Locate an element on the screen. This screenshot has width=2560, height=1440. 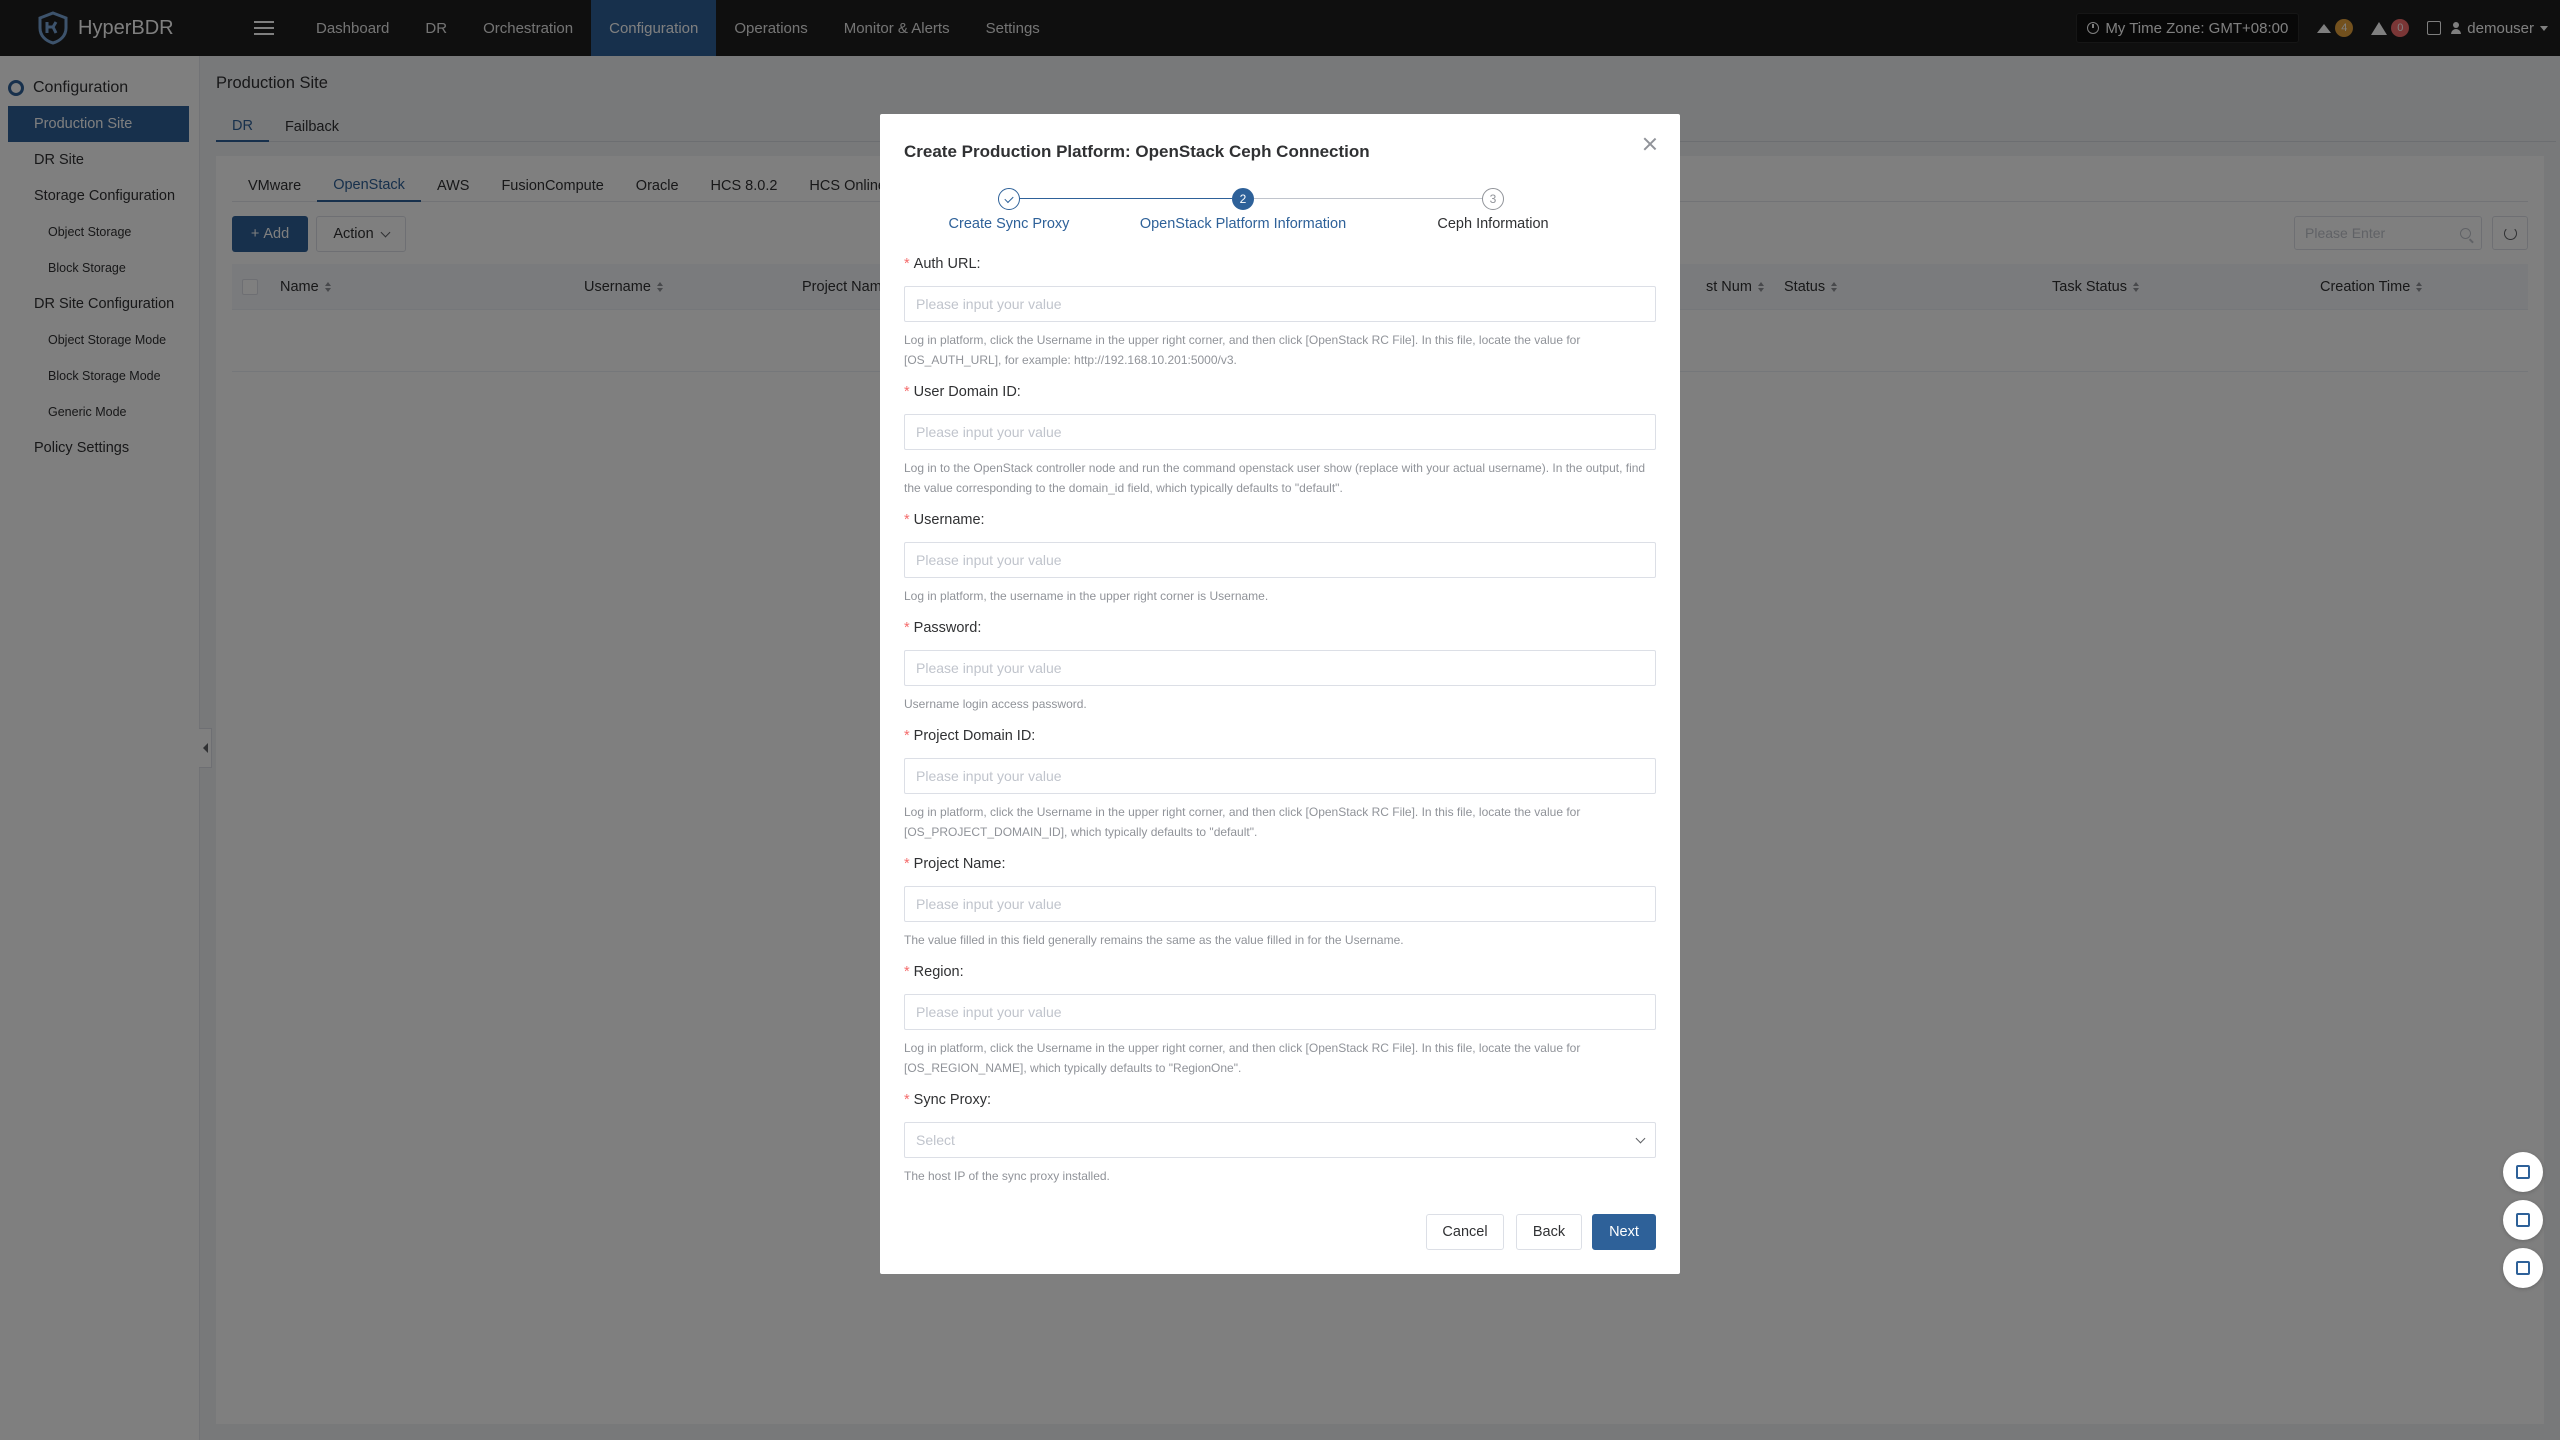
username-label: * Username: is located at coordinates (944, 520).